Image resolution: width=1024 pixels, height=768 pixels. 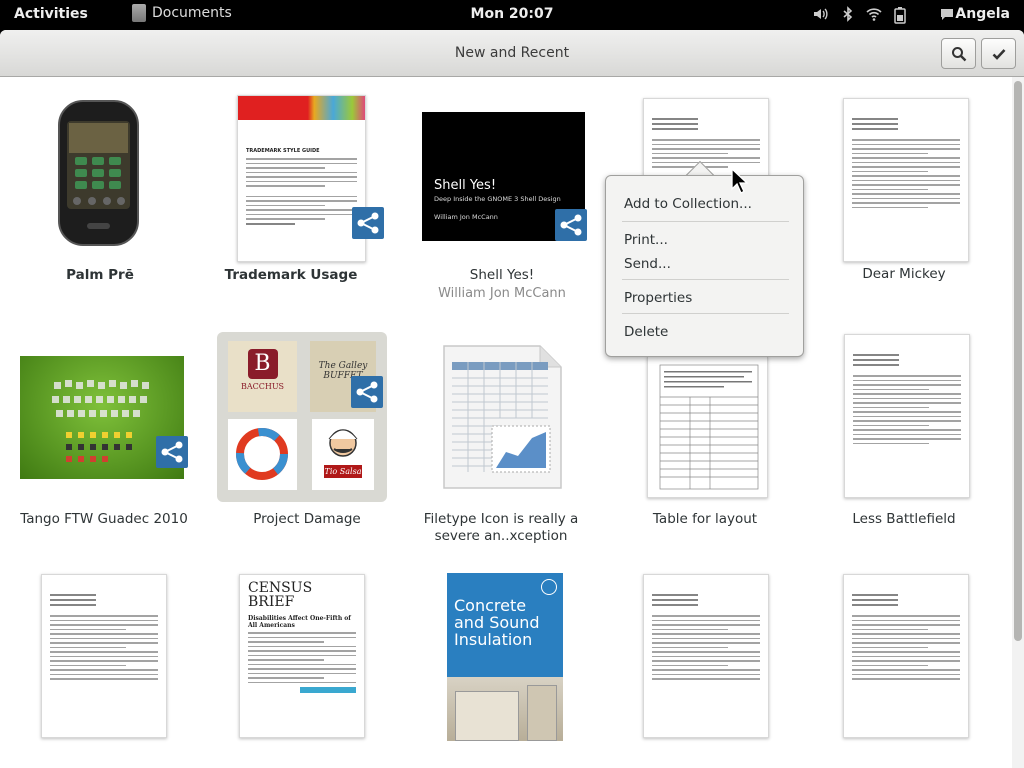 What do you see at coordinates (740, 181) in the screenshot?
I see `mouse-cursor-icon` at bounding box center [740, 181].